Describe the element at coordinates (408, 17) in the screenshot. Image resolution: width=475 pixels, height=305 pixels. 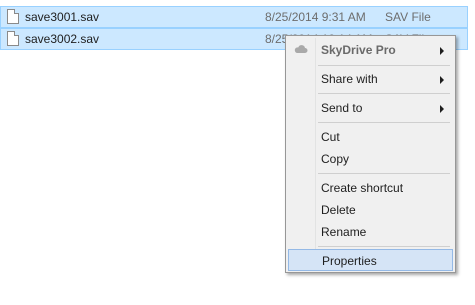
I see `file-type: SAV File` at that location.